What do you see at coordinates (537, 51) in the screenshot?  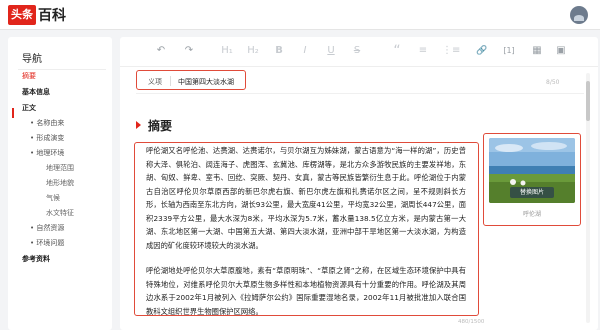 I see `table-icon: ▦` at bounding box center [537, 51].